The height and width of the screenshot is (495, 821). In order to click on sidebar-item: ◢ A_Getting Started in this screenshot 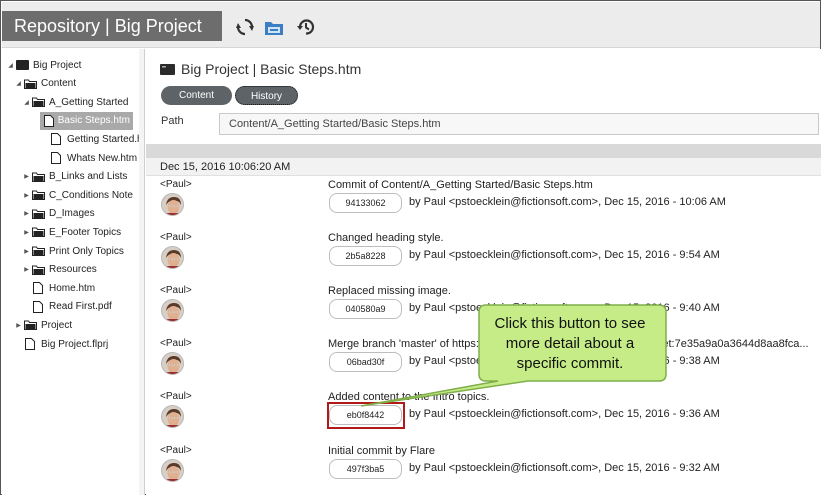, I will do `click(75, 102)`.